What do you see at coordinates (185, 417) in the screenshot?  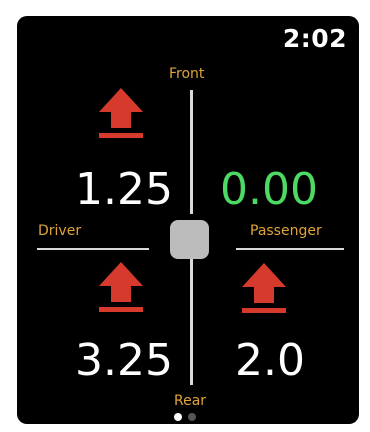 I see `page-indicator` at bounding box center [185, 417].